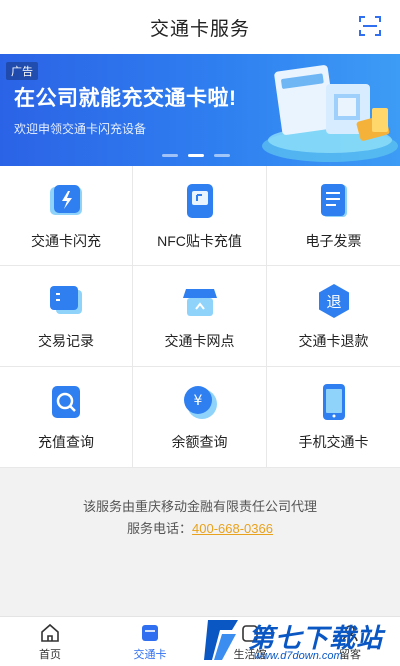 The height and width of the screenshot is (666, 400). Describe the element at coordinates (150, 654) in the screenshot. I see `tab-label: 交通卡` at that location.